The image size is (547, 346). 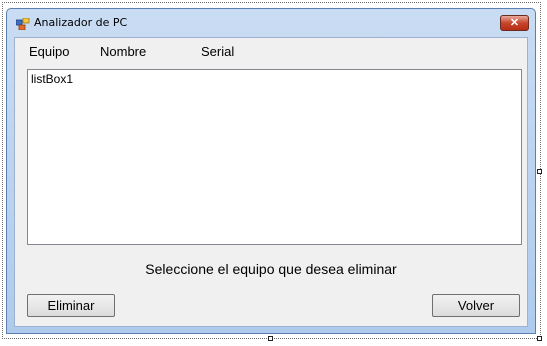 What do you see at coordinates (539, 171) in the screenshot?
I see `resize-handle-right` at bounding box center [539, 171].